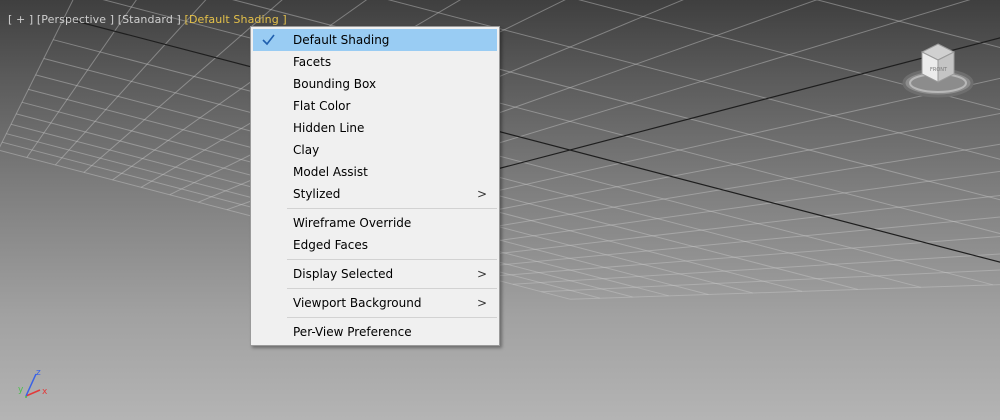 Image resolution: width=1000 pixels, height=420 pixels. What do you see at coordinates (330, 172) in the screenshot?
I see `menu-item-label: Model Assist` at bounding box center [330, 172].